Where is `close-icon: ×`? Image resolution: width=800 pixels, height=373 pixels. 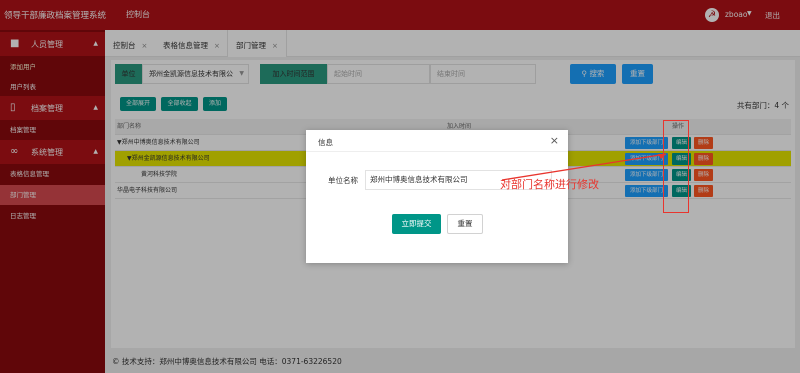
close-icon: × is located at coordinates (554, 140).